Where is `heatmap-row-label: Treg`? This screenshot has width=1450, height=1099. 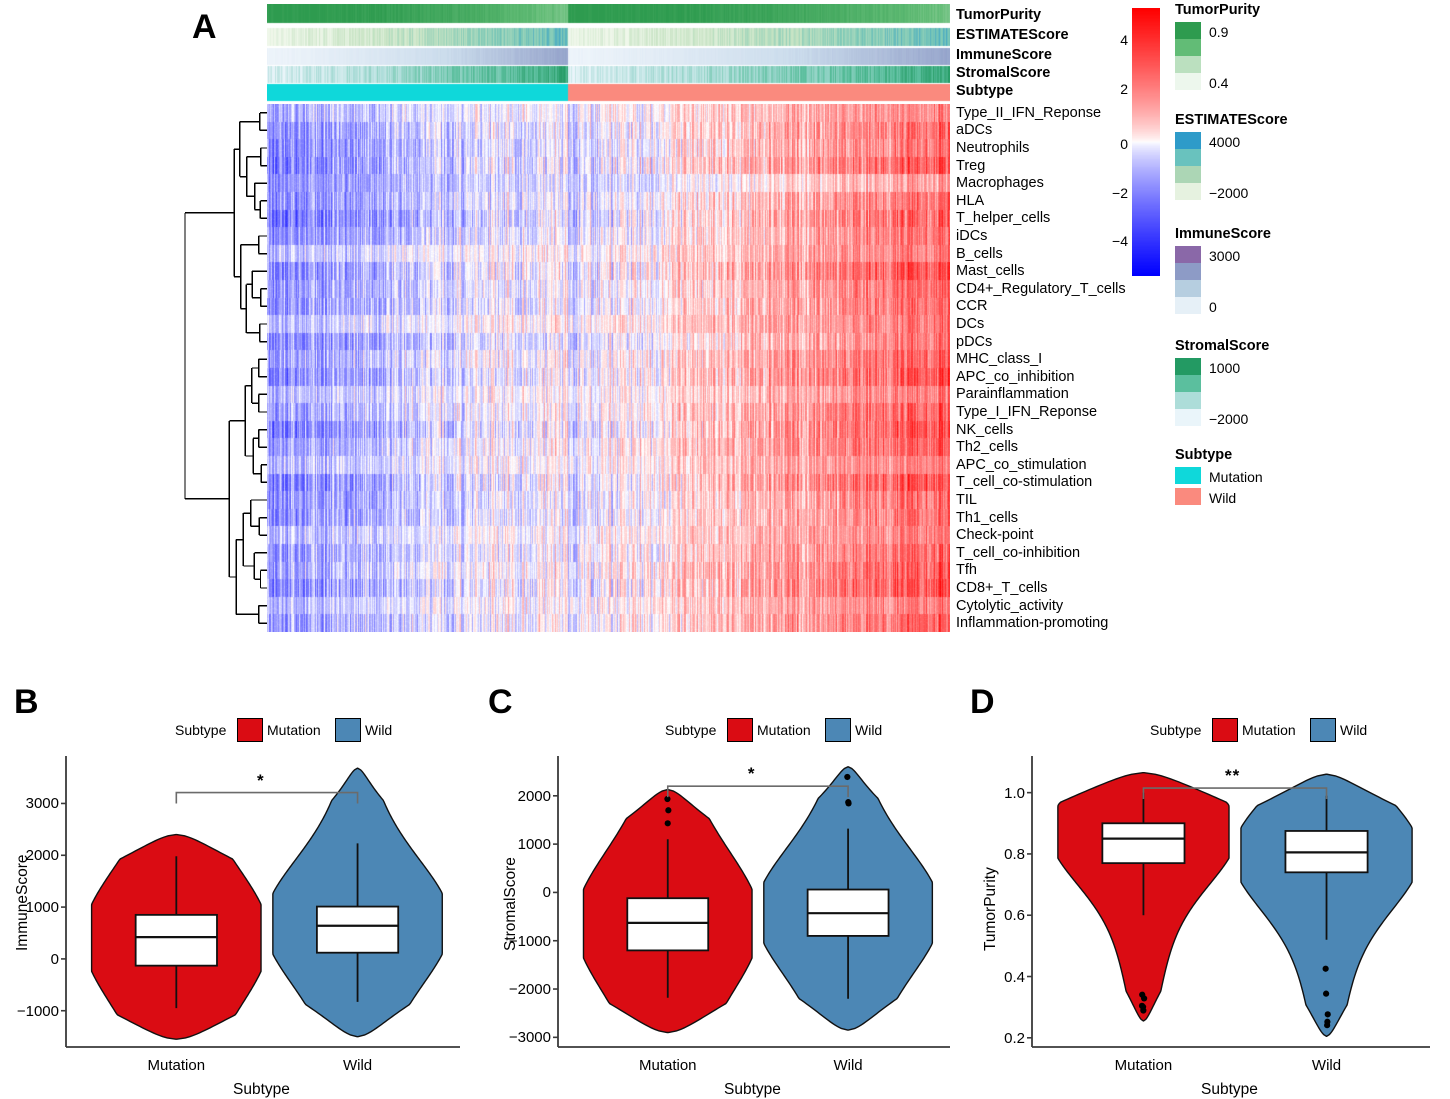 heatmap-row-label: Treg is located at coordinates (971, 165).